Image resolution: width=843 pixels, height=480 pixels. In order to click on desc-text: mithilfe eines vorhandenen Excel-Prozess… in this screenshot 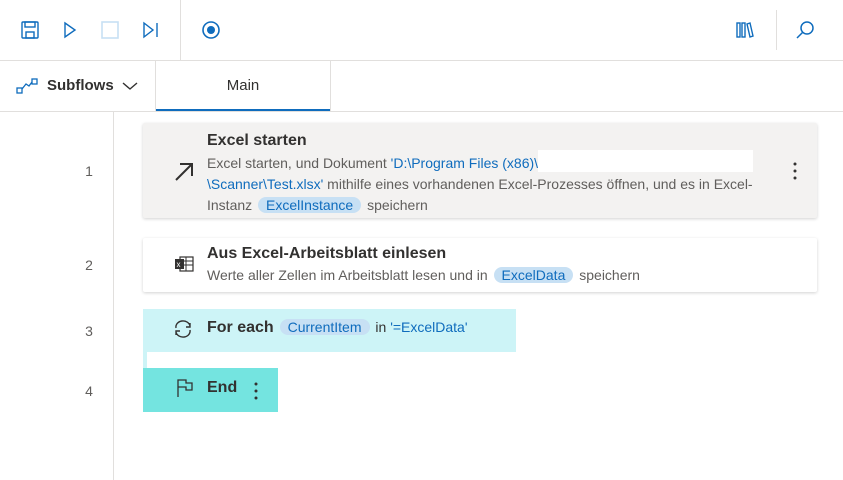, I will do `click(538, 184)`.